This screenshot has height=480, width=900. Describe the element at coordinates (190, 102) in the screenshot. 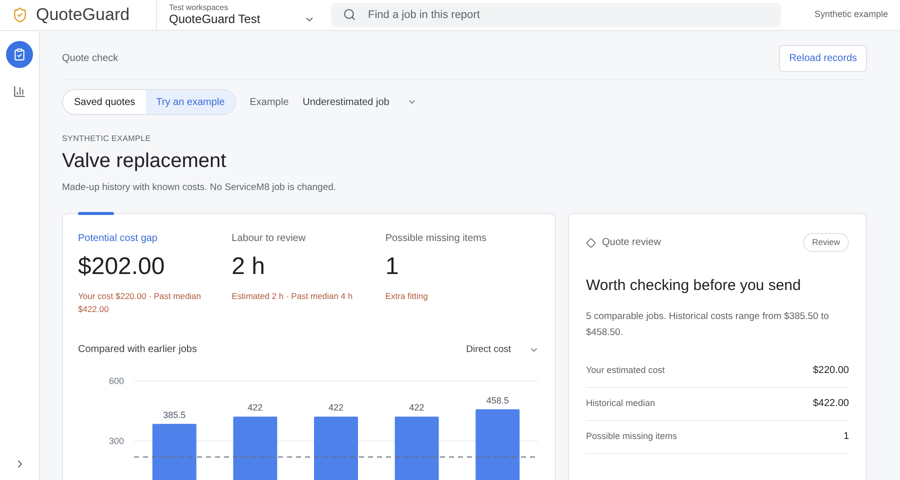

I see `tab: Try an example` at that location.